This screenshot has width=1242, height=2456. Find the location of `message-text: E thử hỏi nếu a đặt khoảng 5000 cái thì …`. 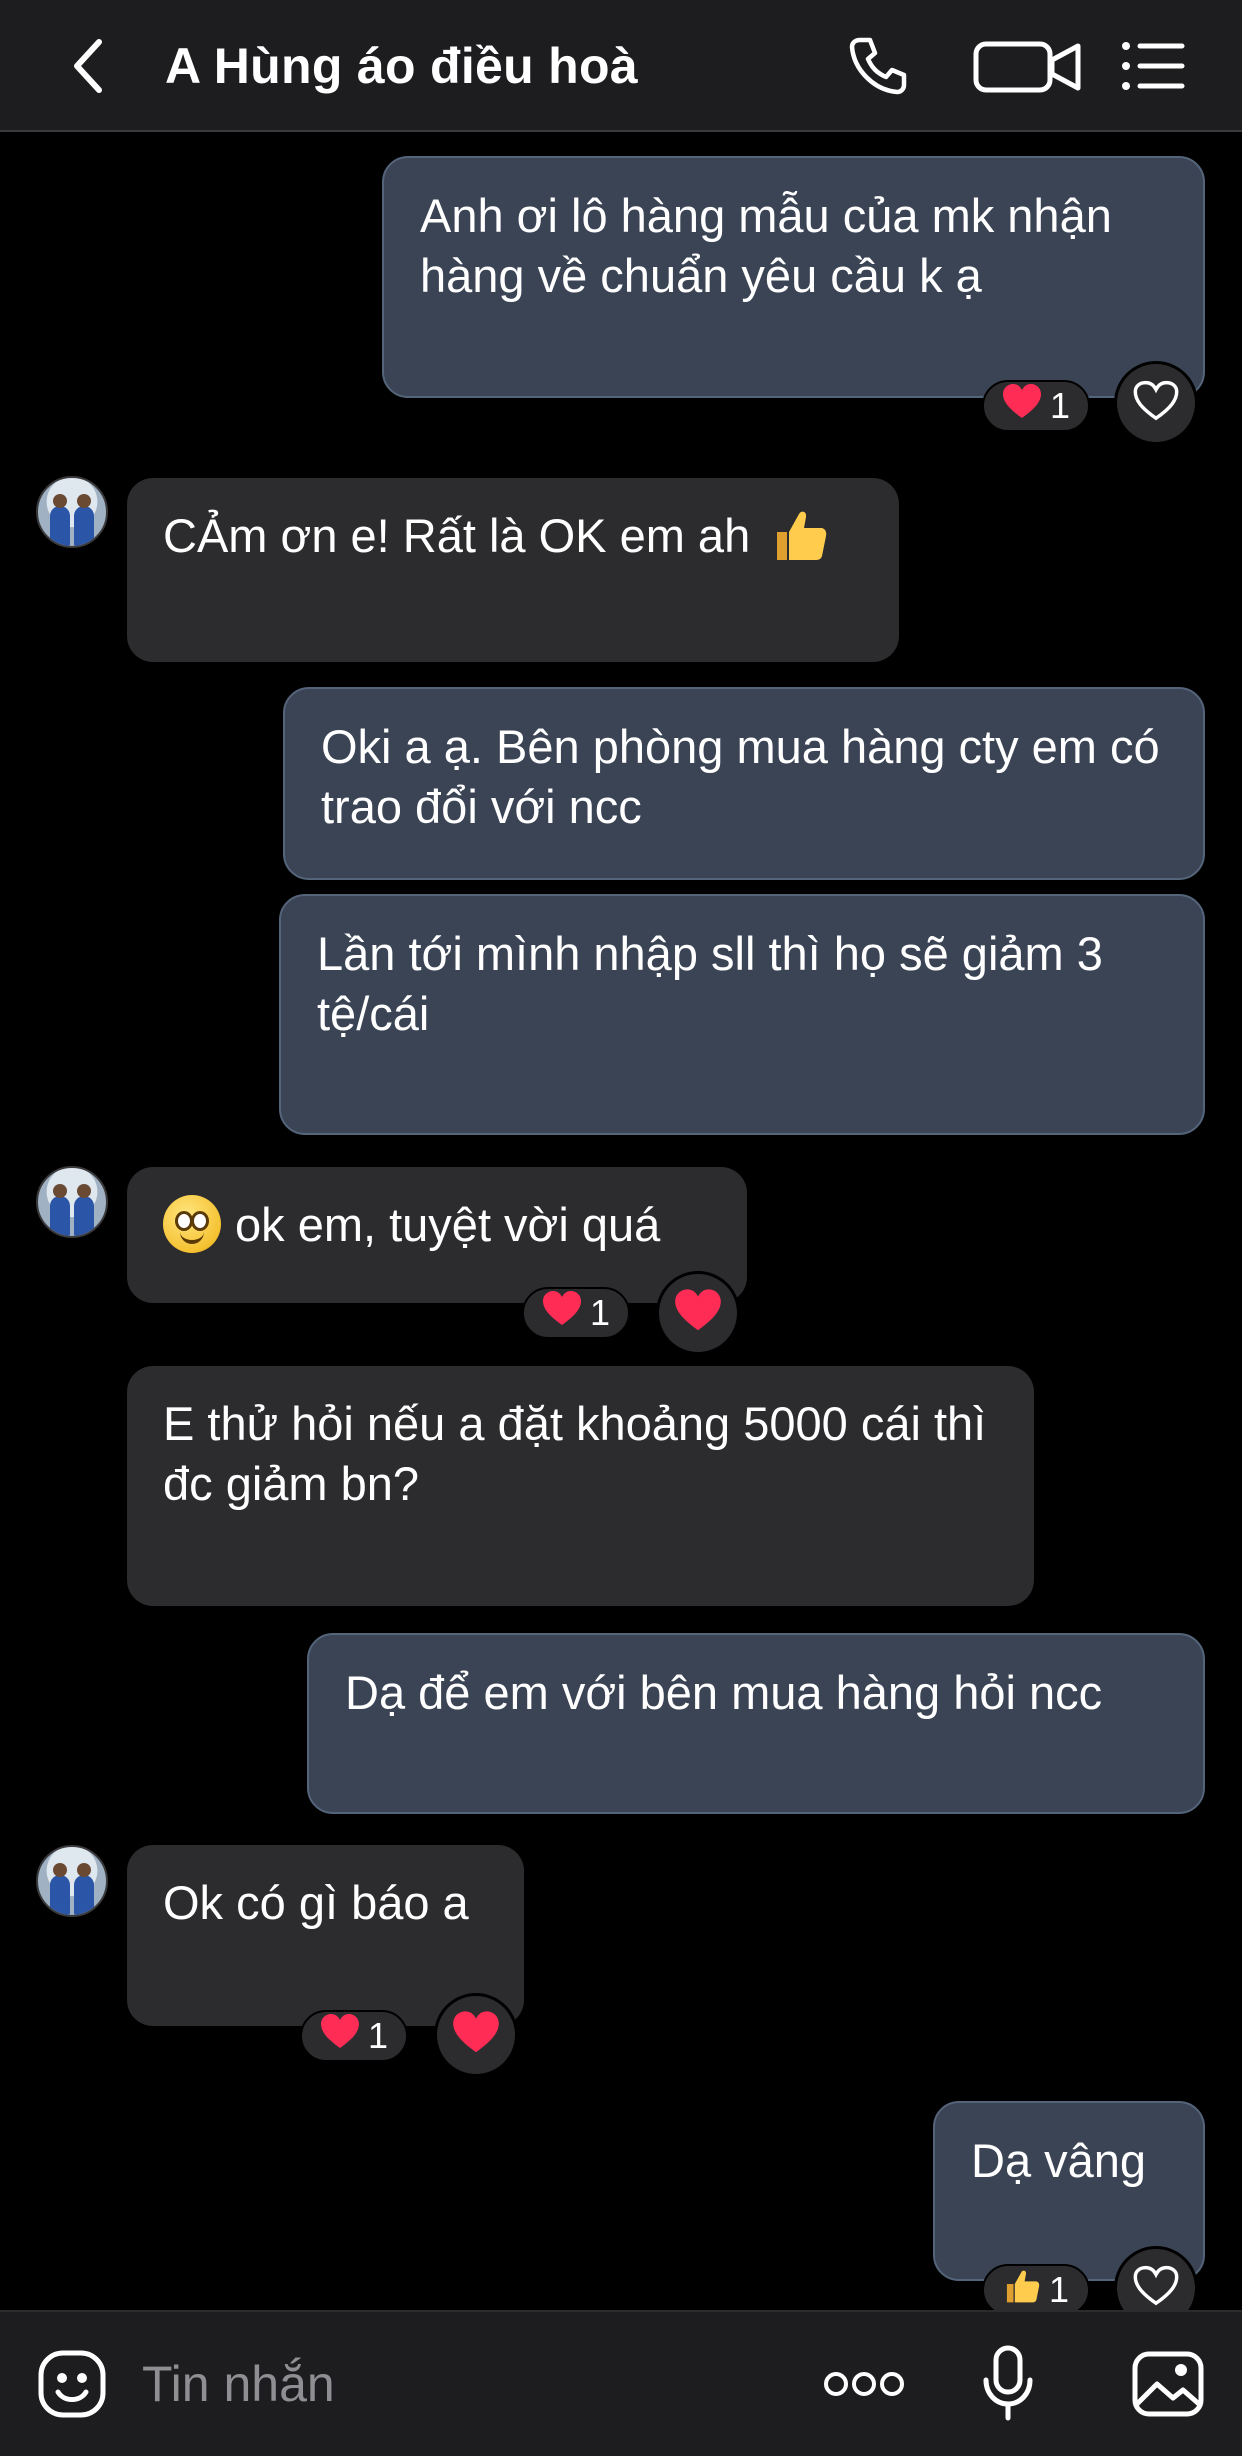

message-text: E thử hỏi nếu a đặt khoảng 5000 cái thì … is located at coordinates (575, 1453).